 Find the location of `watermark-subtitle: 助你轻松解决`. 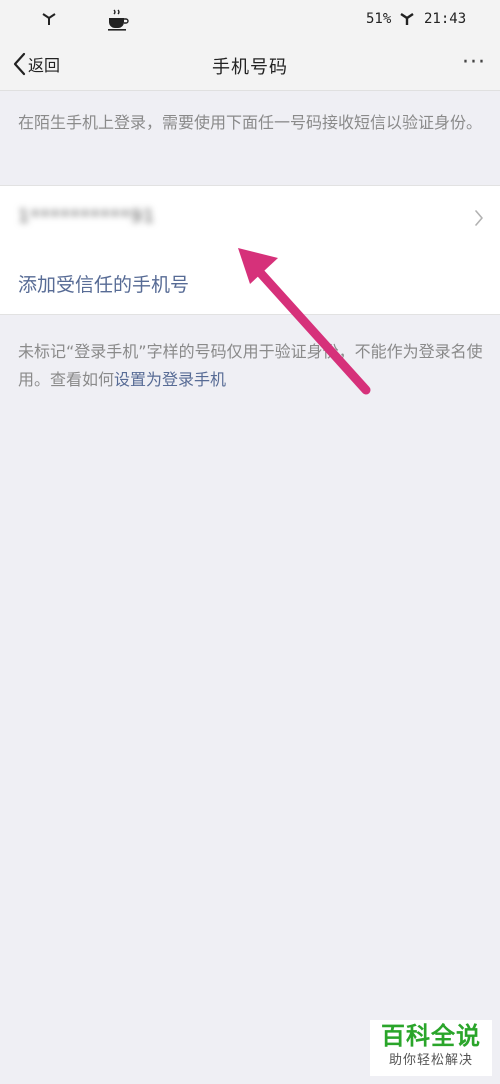

watermark-subtitle: 助你轻松解决 is located at coordinates (430, 1060).